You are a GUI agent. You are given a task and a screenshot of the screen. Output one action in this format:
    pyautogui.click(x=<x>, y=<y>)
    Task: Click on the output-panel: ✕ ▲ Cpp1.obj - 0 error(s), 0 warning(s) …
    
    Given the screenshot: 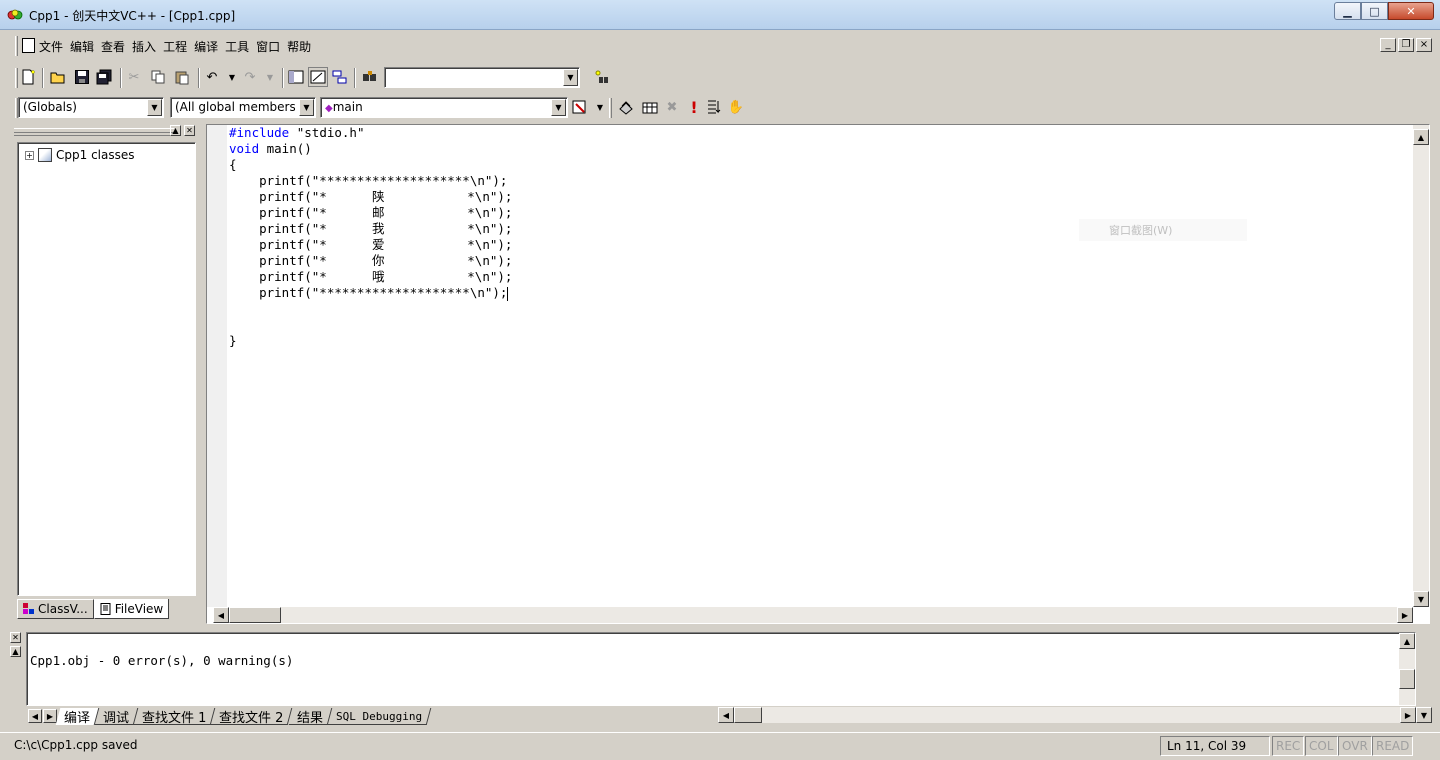 What is the action you would take?
    pyautogui.click(x=721, y=678)
    